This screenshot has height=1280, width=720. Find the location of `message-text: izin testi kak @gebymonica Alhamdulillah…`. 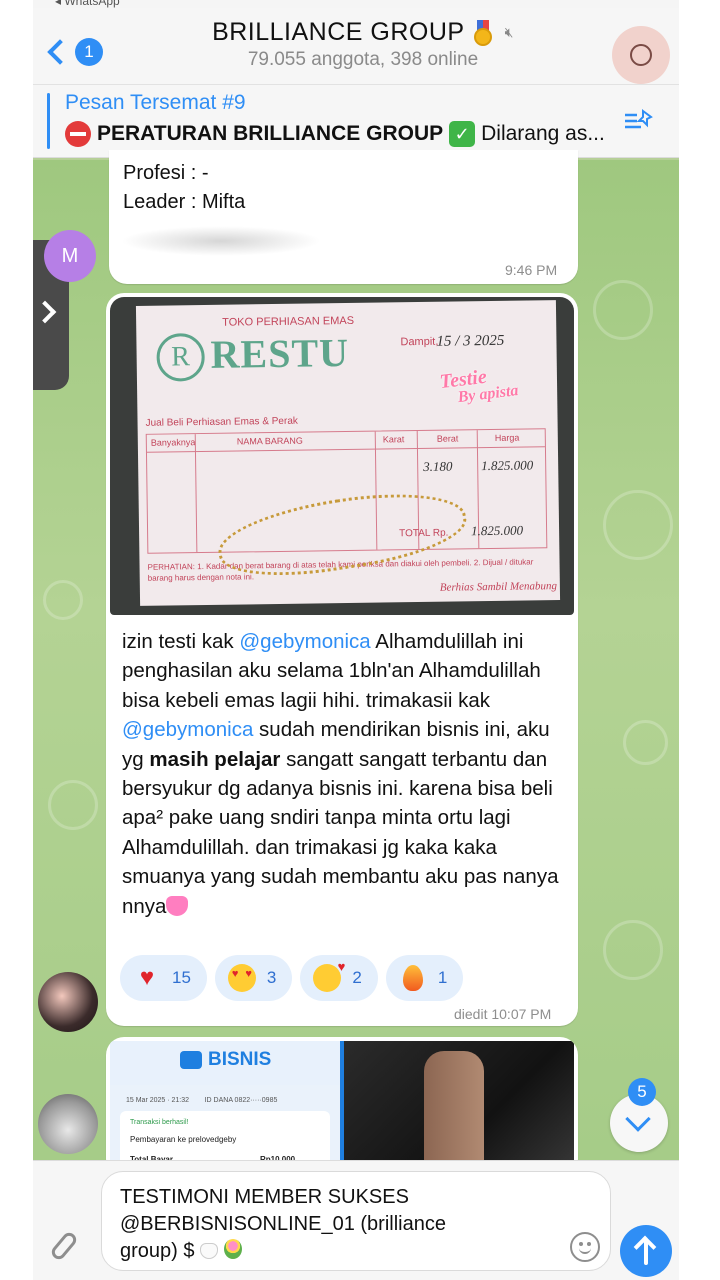

message-text: izin testi kak @gebymonica Alhamdulillah… is located at coordinates (340, 774).